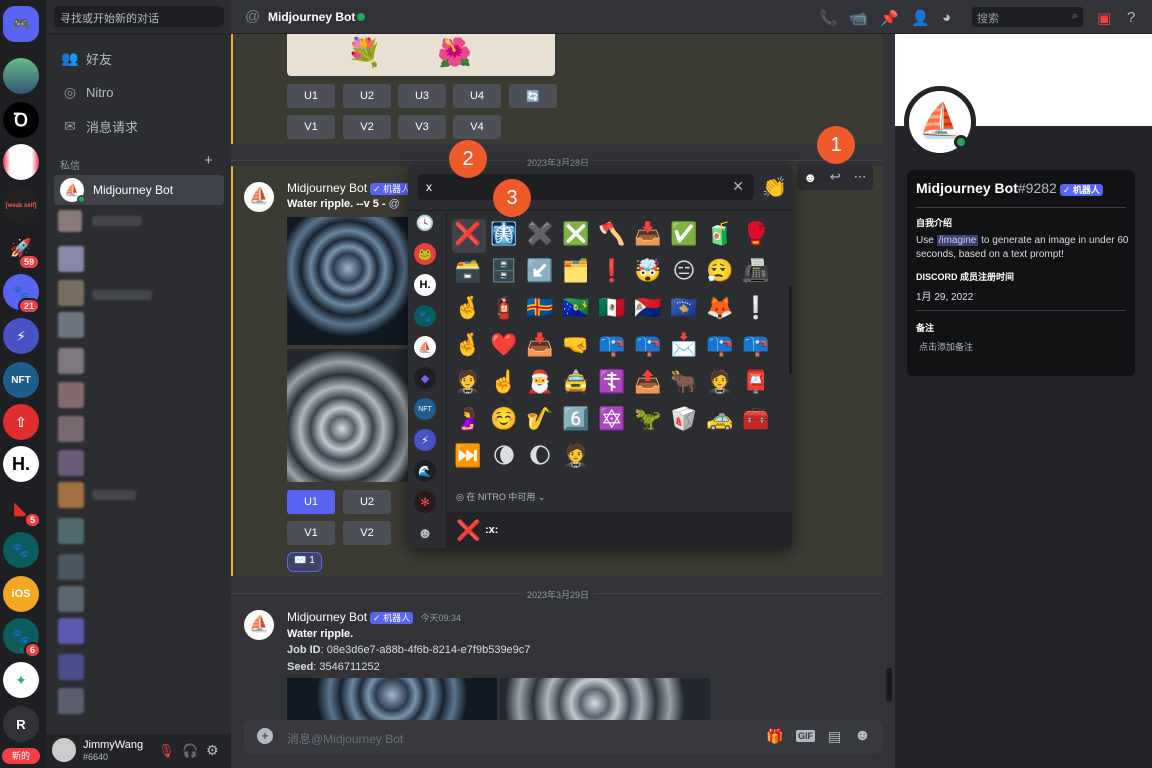 This screenshot has height=768, width=1152. I want to click on emoji-item: ☦️, so click(612, 382).